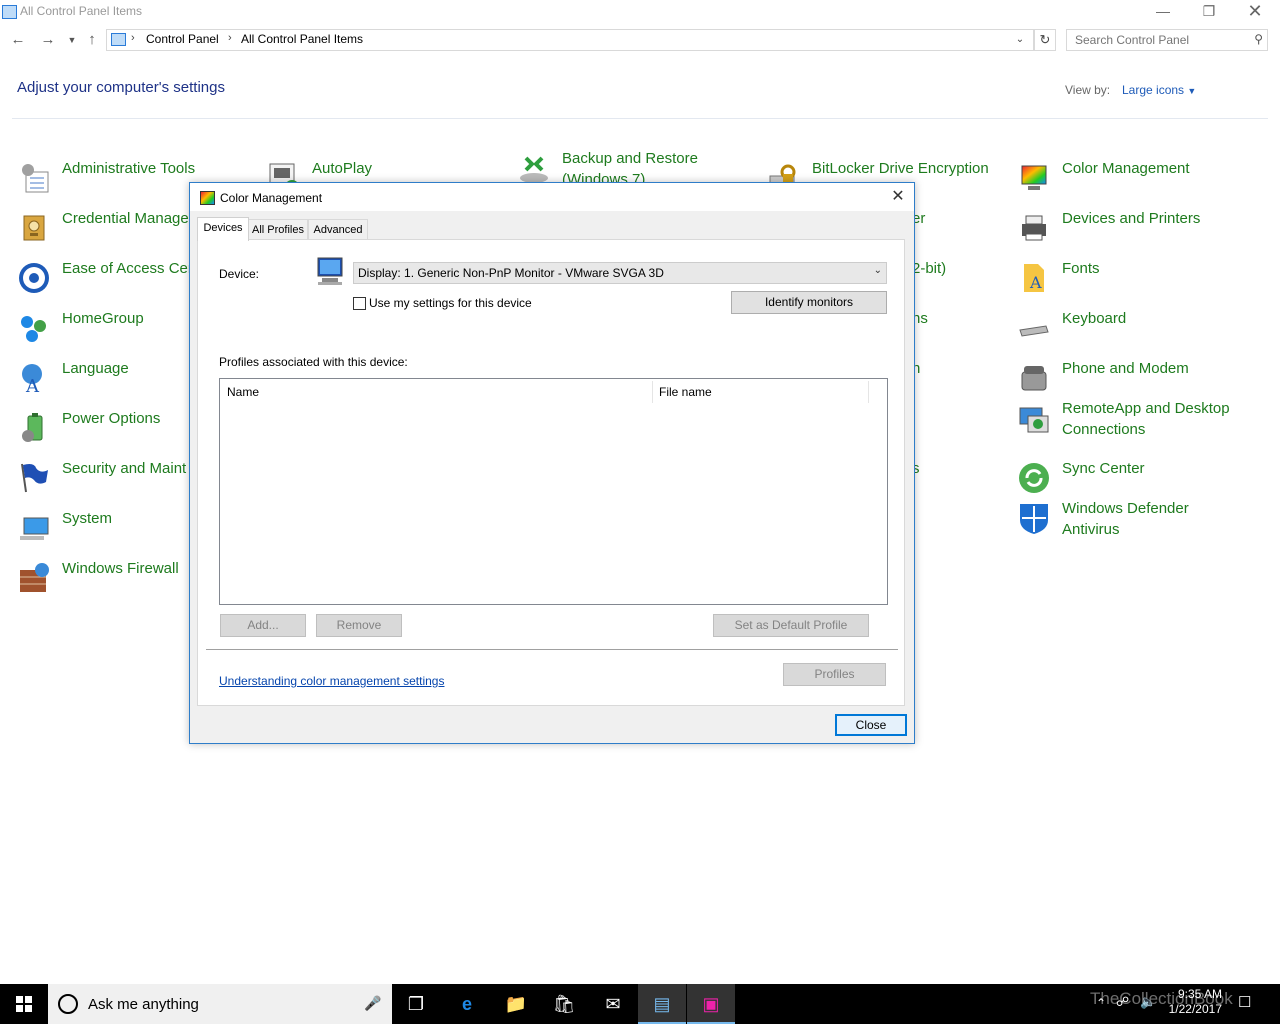  I want to click on clock: 9:35 AM 1/22/2017, so click(1191, 1002).